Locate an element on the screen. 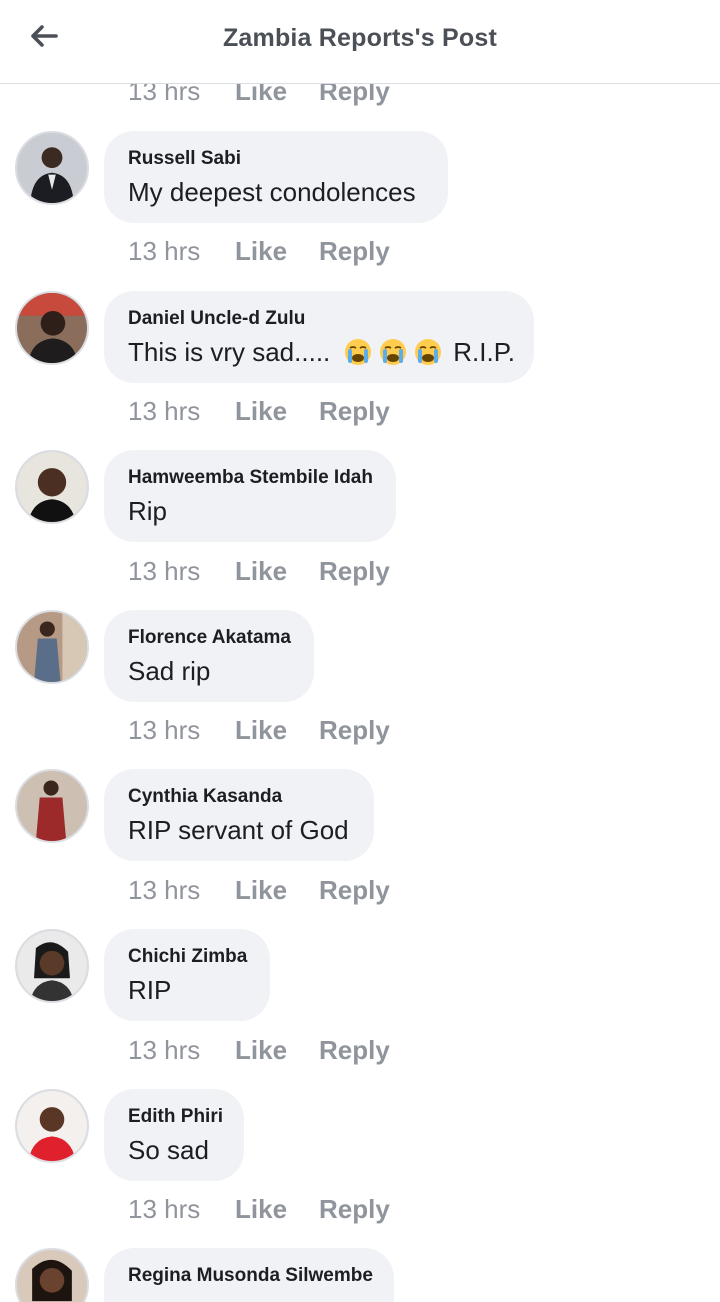  comment-text: This is vry sad..... R.I.P. is located at coordinates (321, 352).